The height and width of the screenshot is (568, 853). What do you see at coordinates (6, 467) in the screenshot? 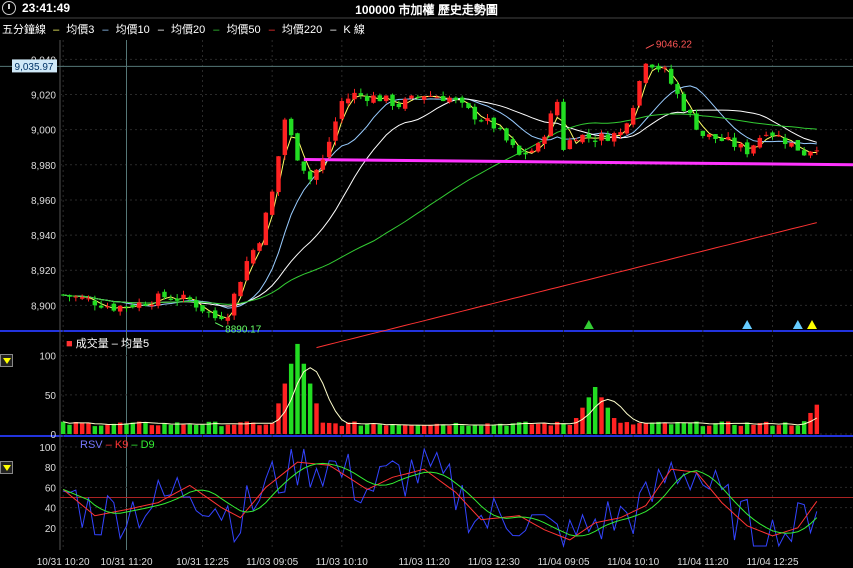
I see `kd-menu-button` at bounding box center [6, 467].